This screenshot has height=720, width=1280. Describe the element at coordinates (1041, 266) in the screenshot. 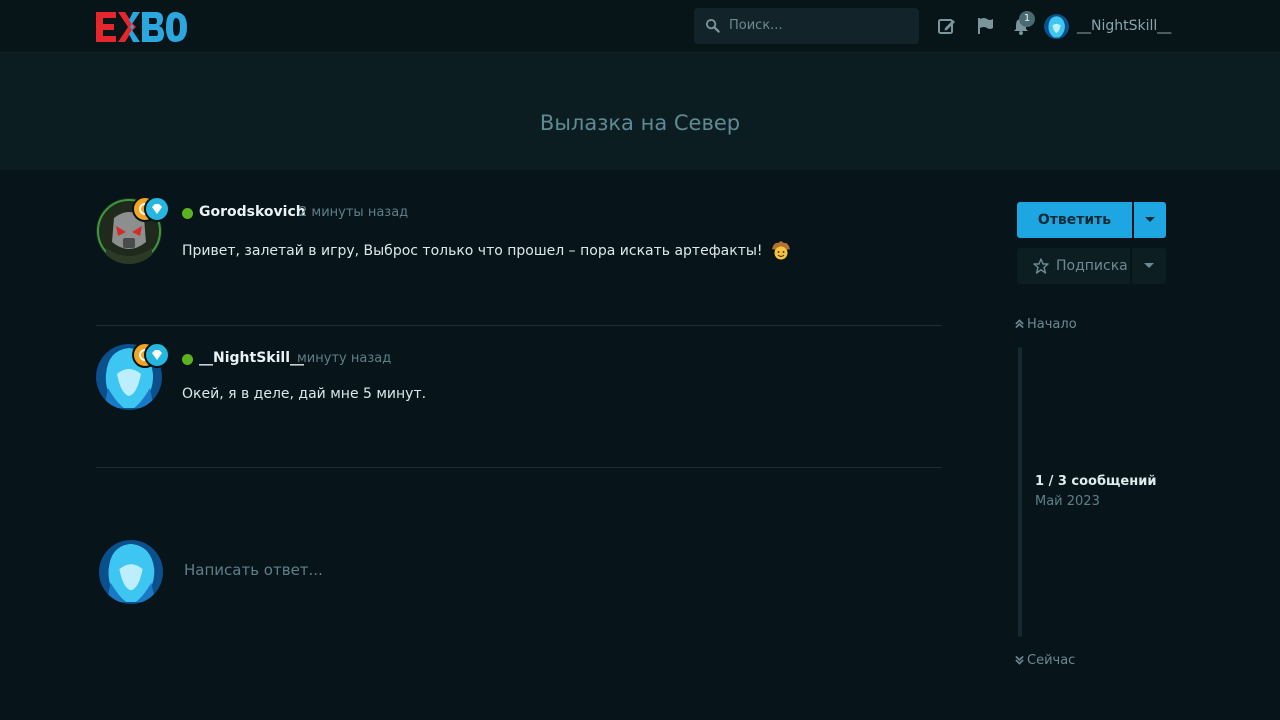

I see `star-icon` at that location.